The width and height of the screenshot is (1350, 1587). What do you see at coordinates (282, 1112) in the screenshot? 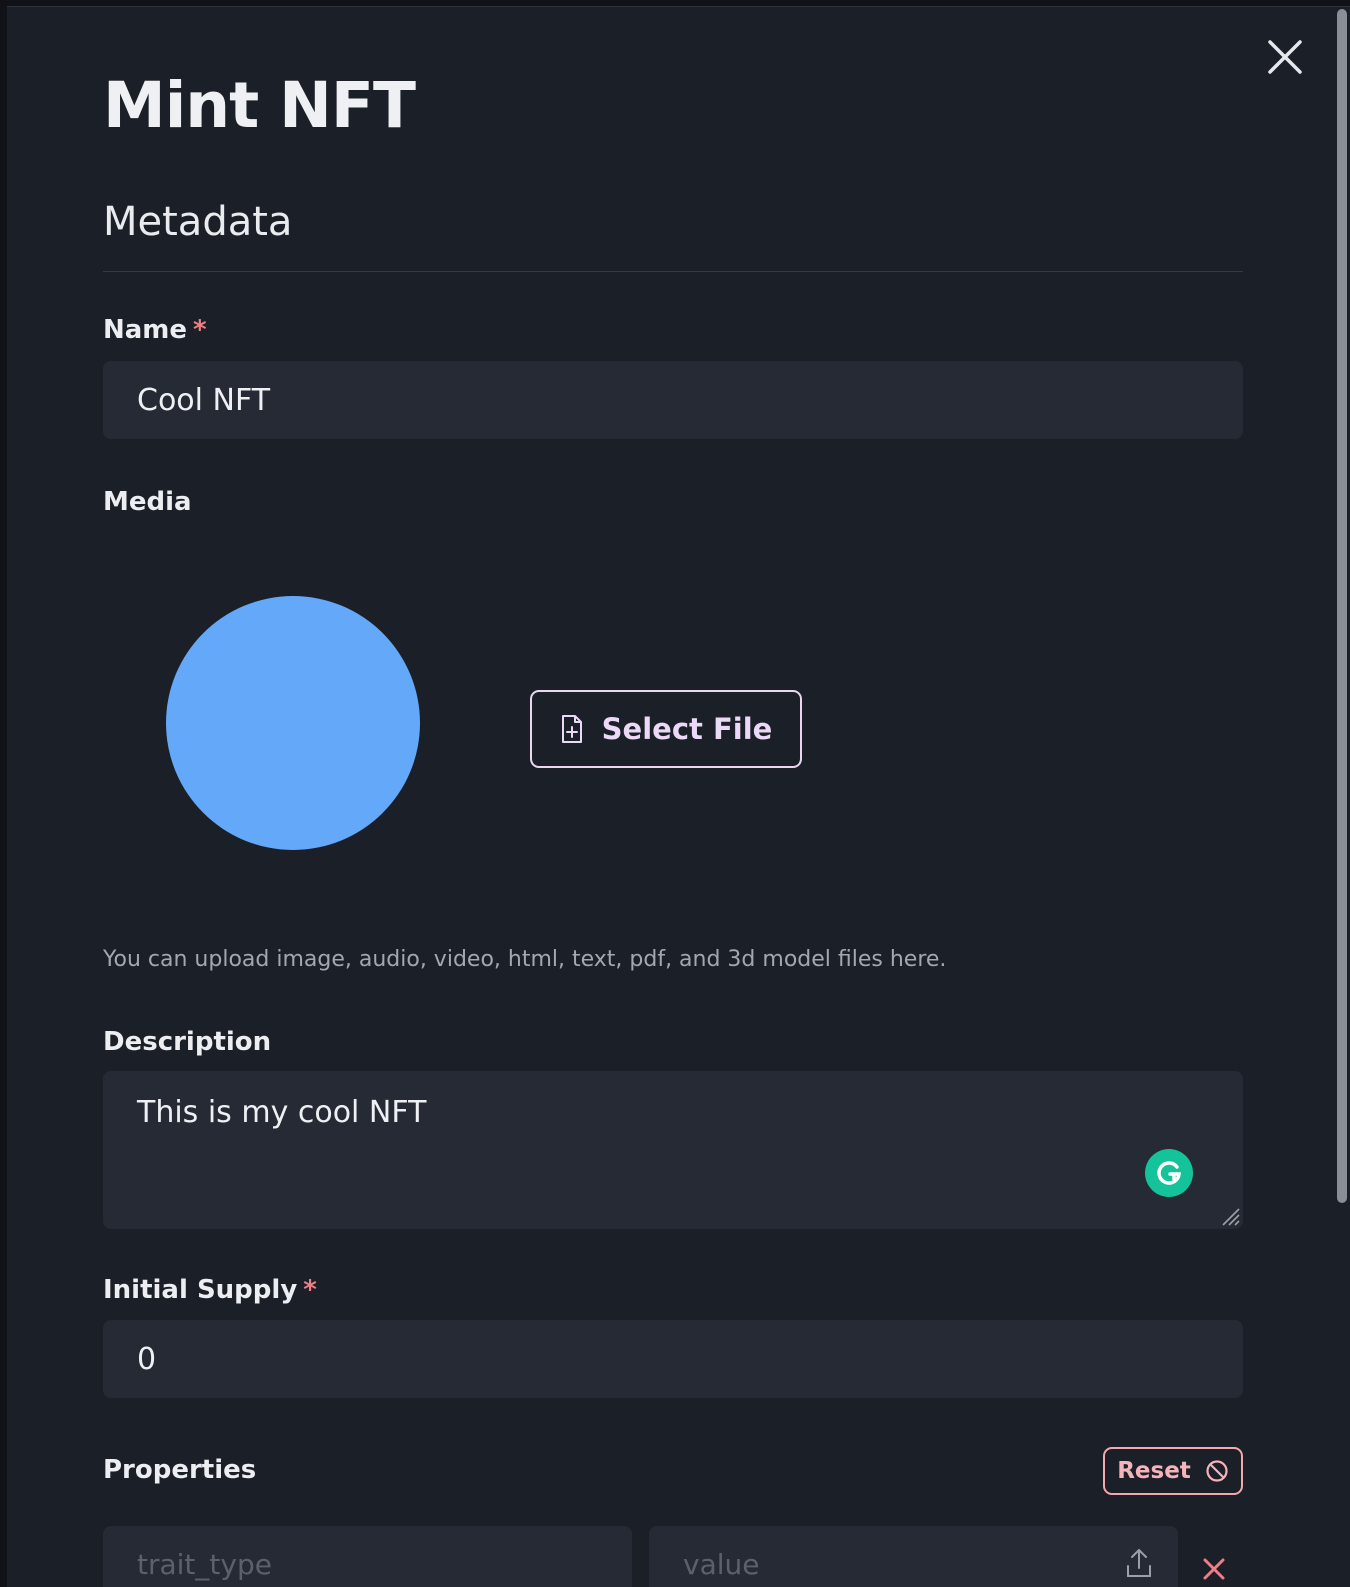
I see `description-value: This is my cool NFT` at bounding box center [282, 1112].